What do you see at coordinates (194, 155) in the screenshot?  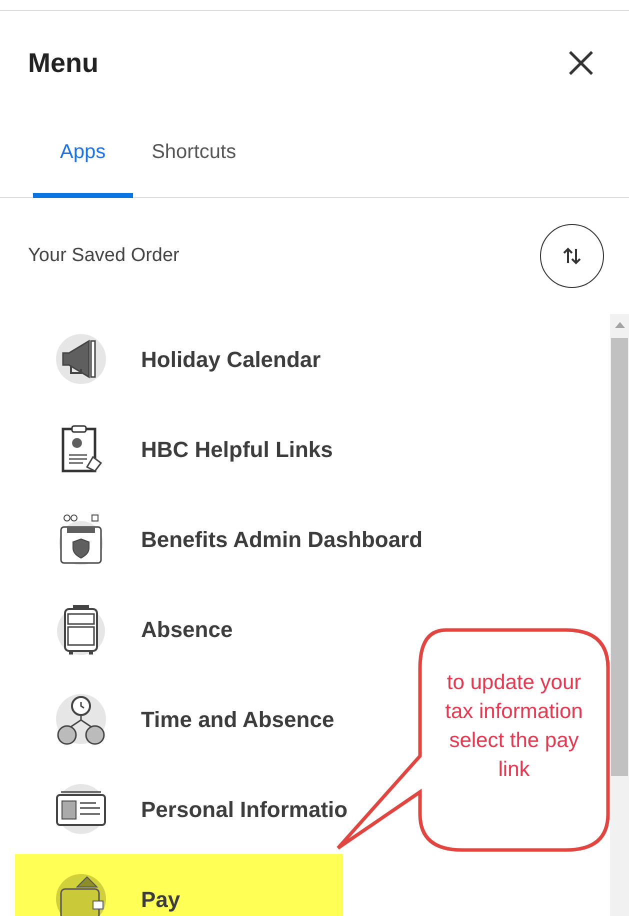 I see `tab: Shortcuts` at bounding box center [194, 155].